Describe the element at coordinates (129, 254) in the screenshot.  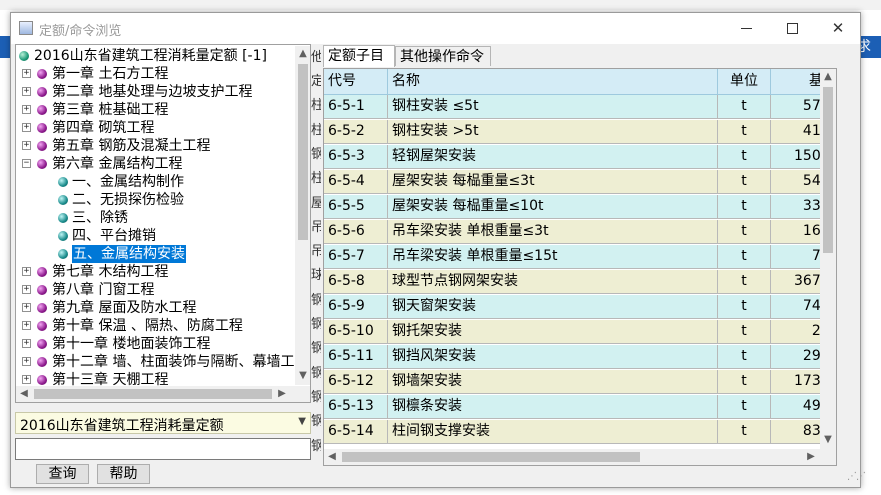
I see `tree-item-label: 五、金属结构安装` at that location.